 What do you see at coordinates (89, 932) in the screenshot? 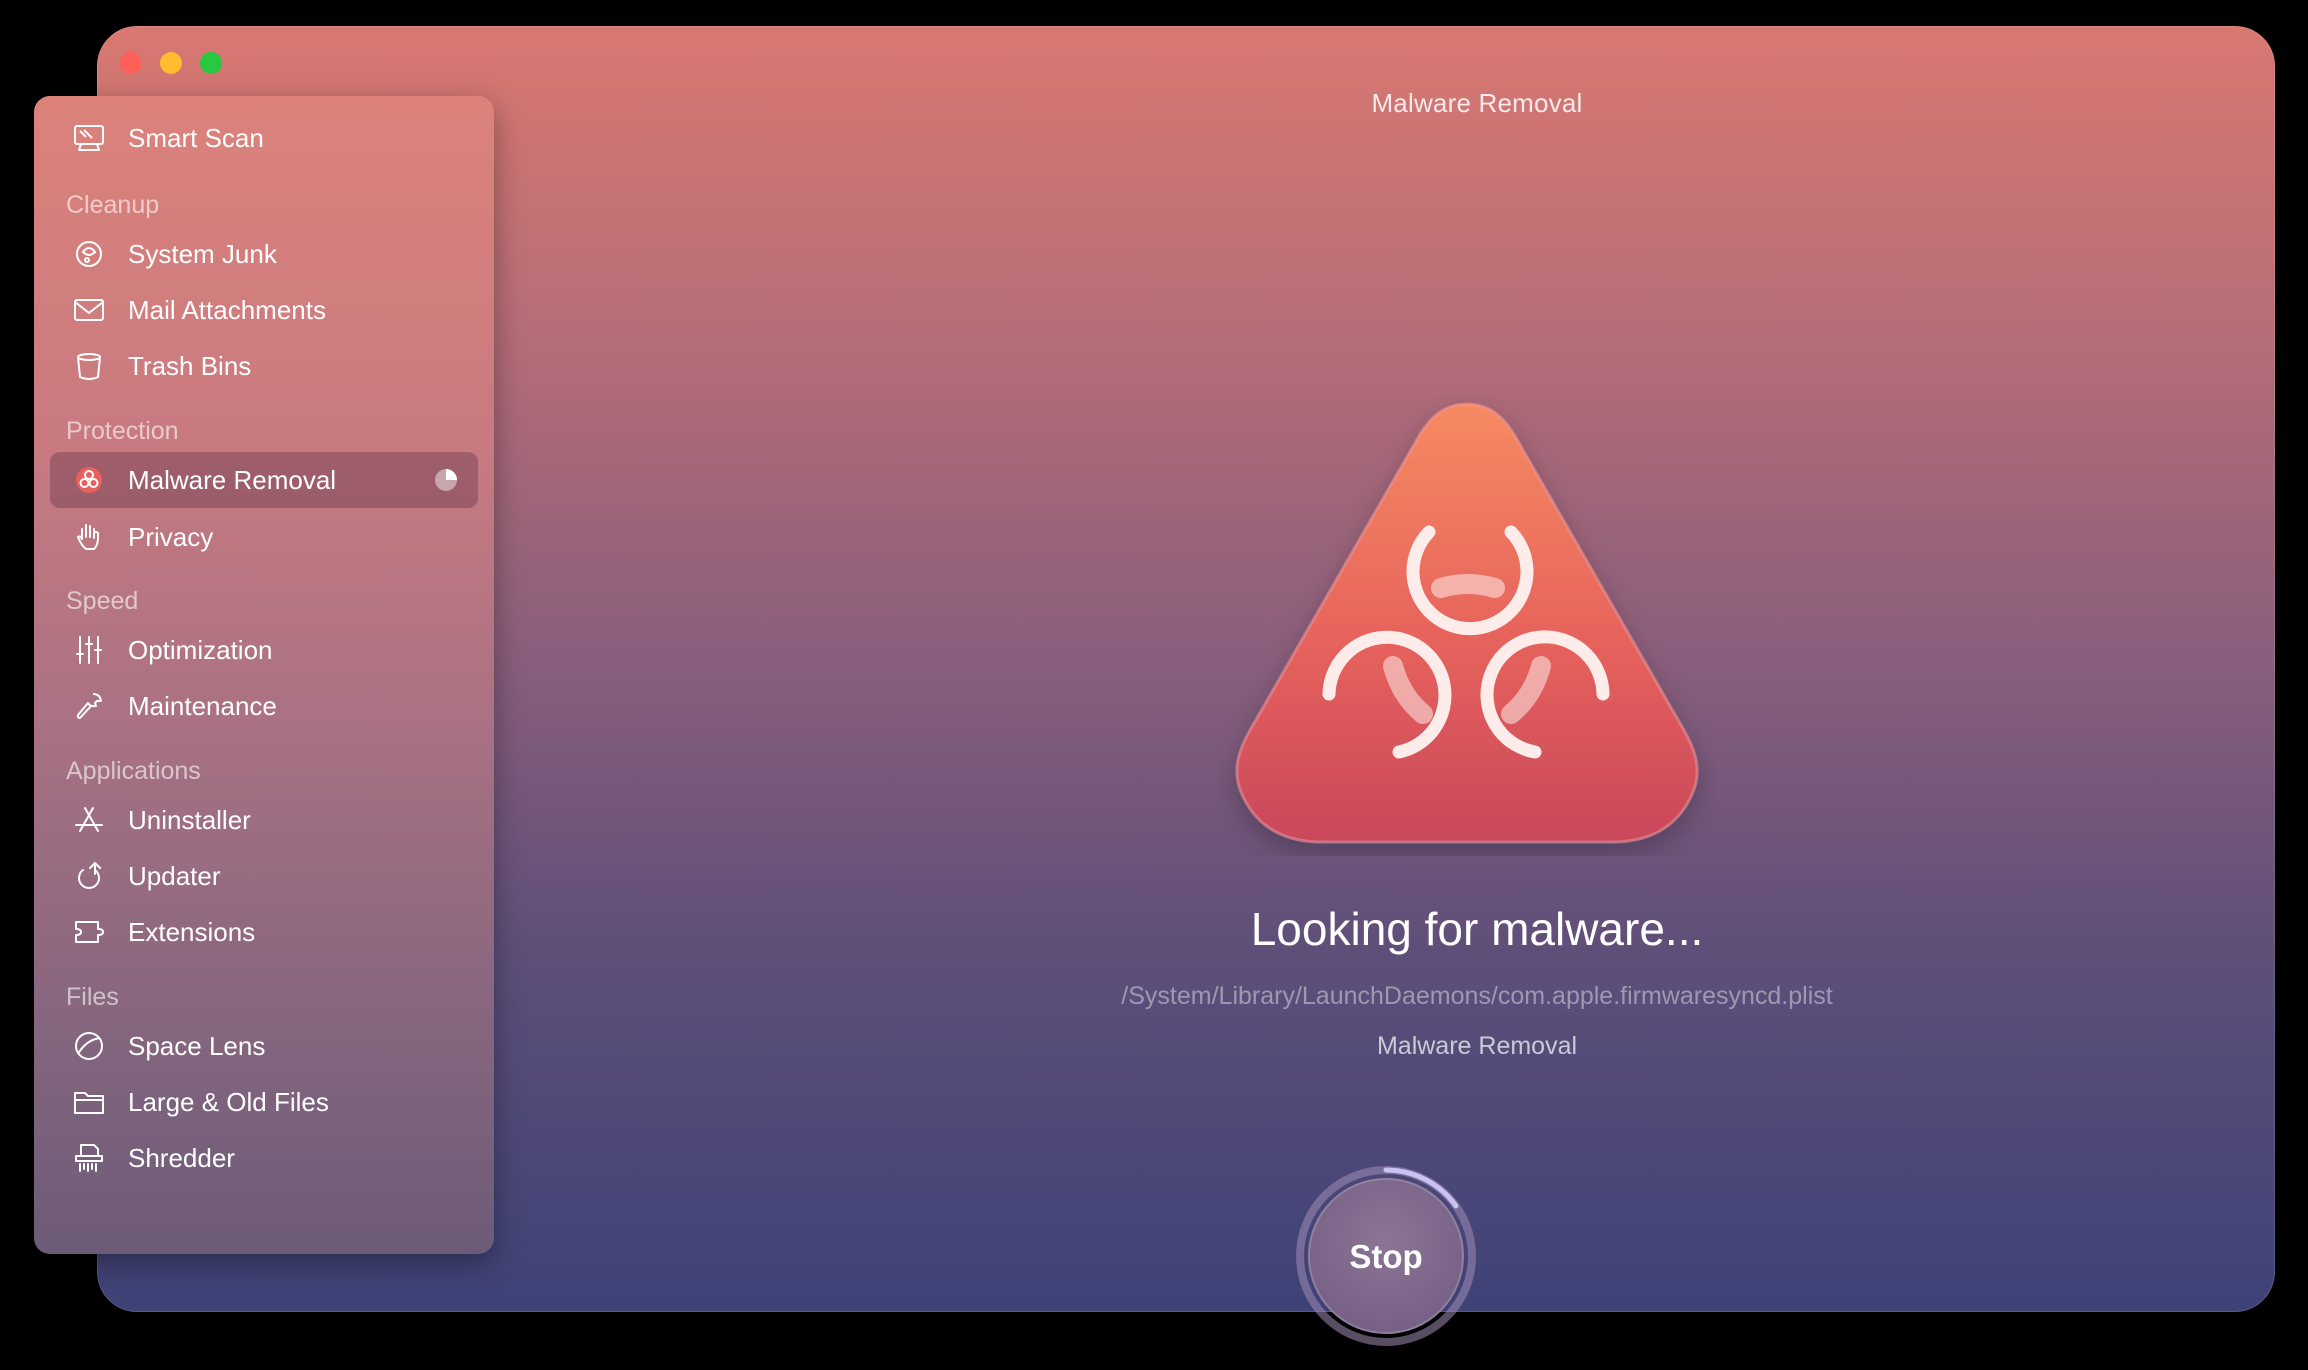
I see `extensions-icon` at bounding box center [89, 932].